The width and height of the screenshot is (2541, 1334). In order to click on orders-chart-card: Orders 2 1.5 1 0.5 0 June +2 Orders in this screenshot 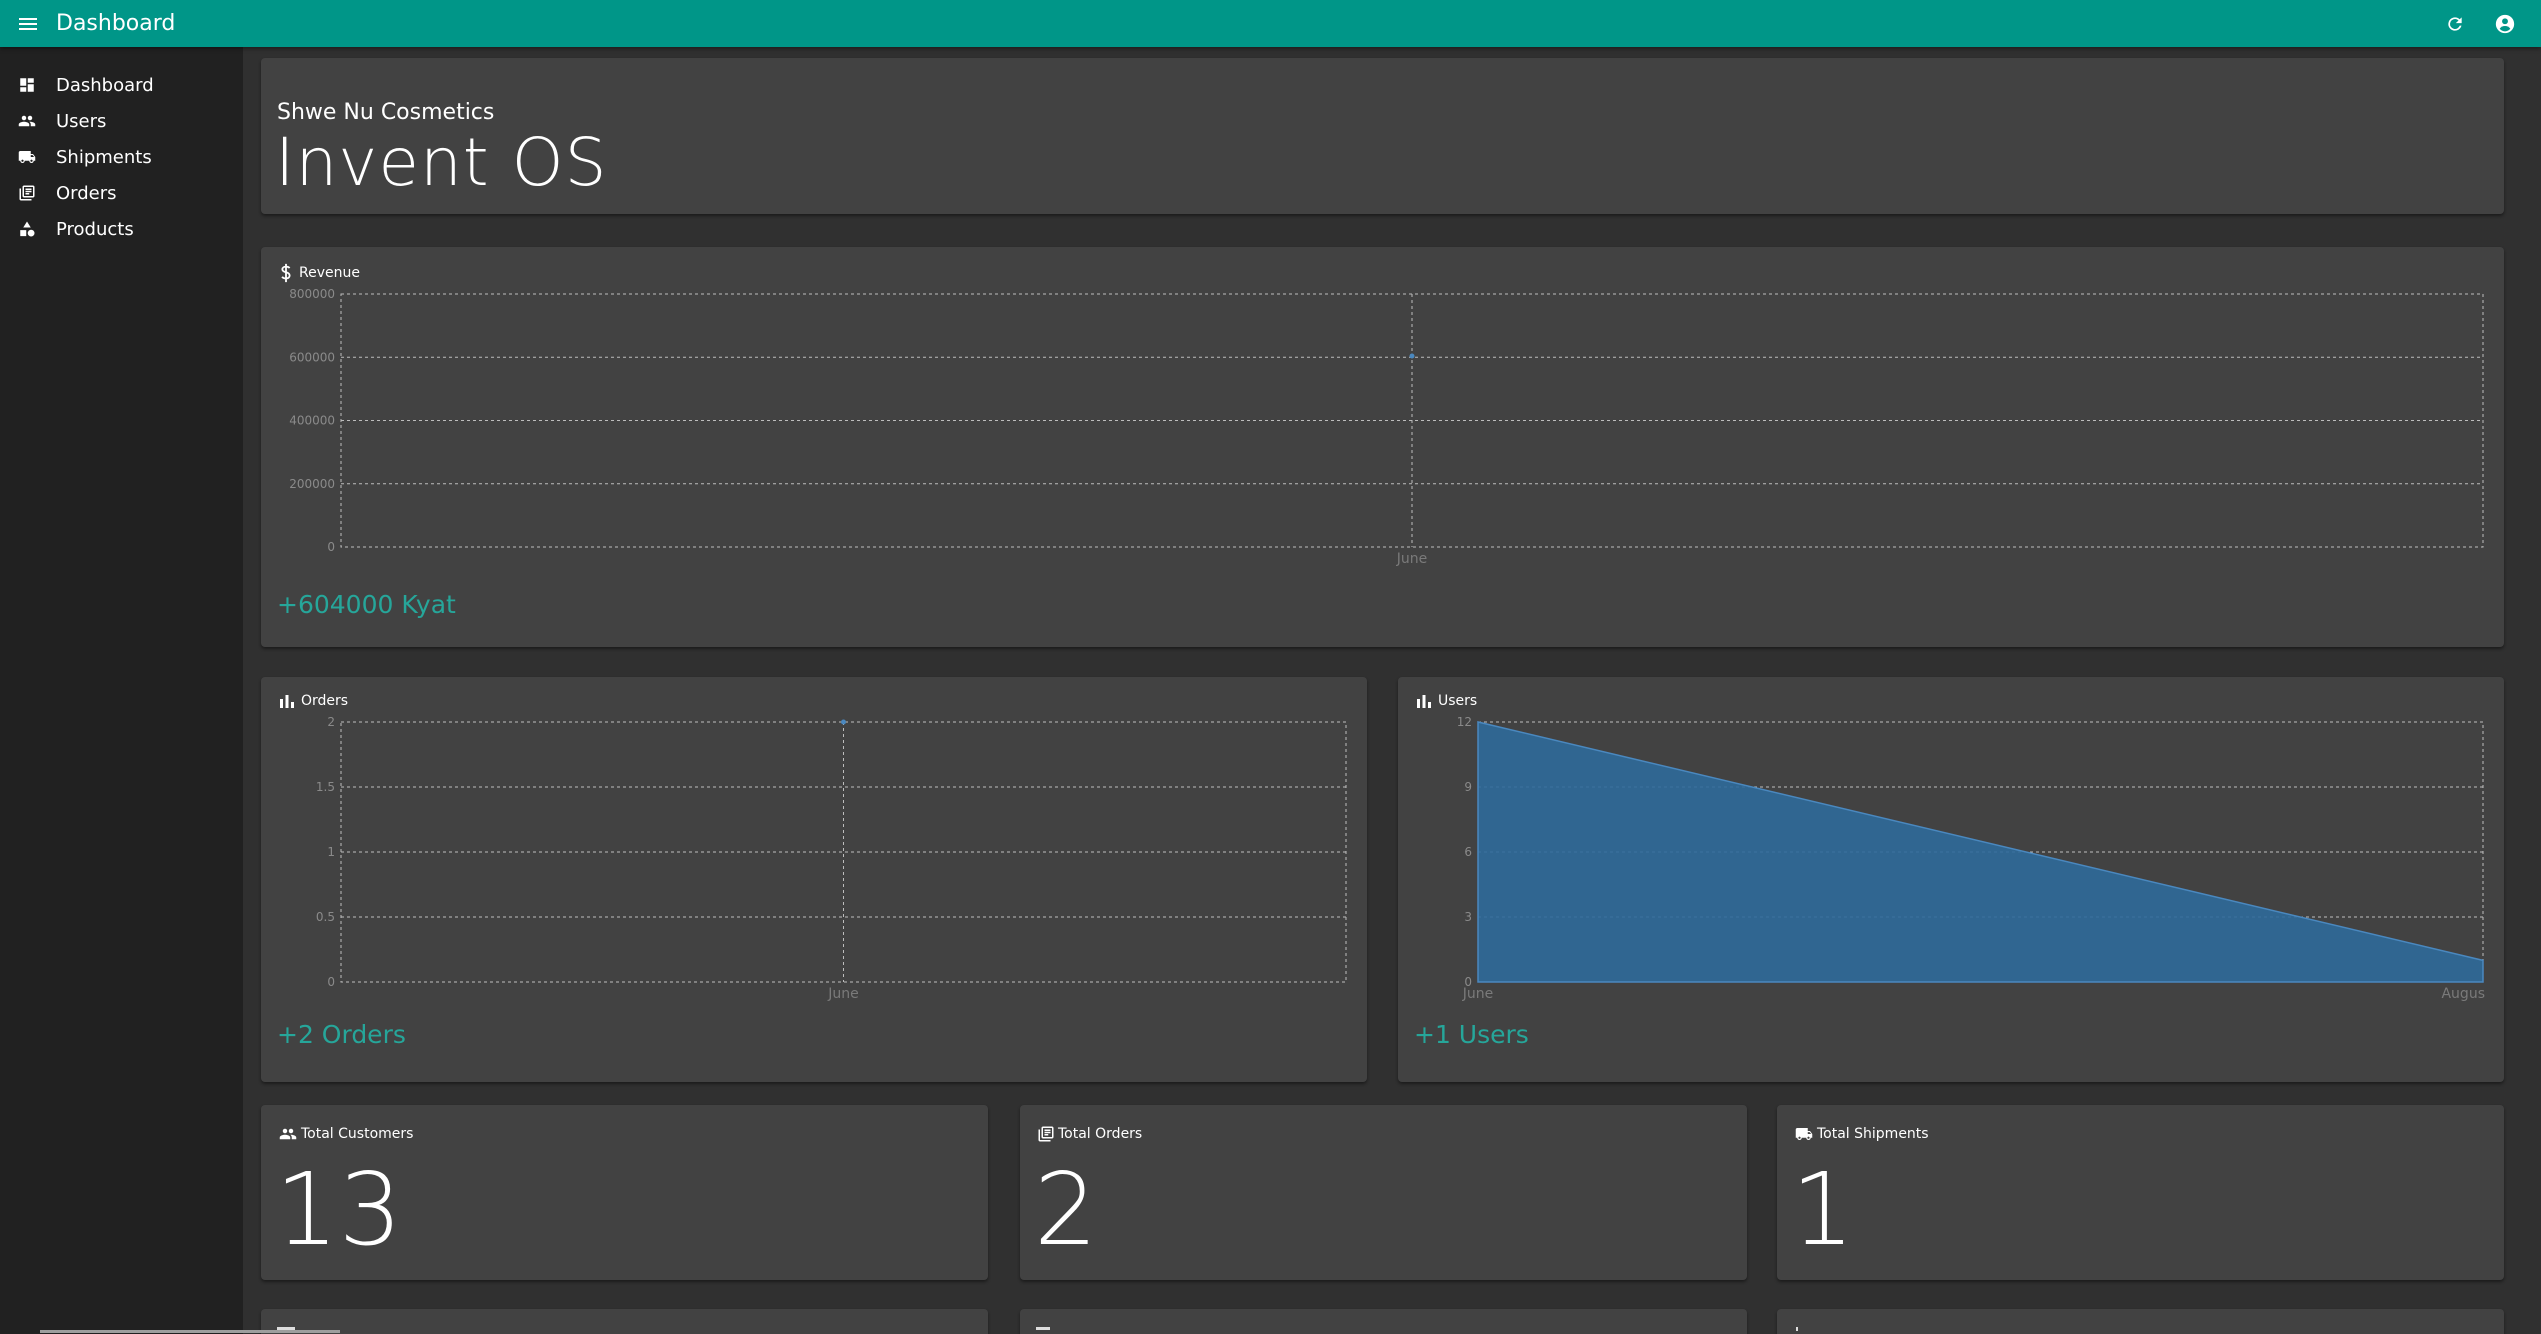, I will do `click(814, 879)`.